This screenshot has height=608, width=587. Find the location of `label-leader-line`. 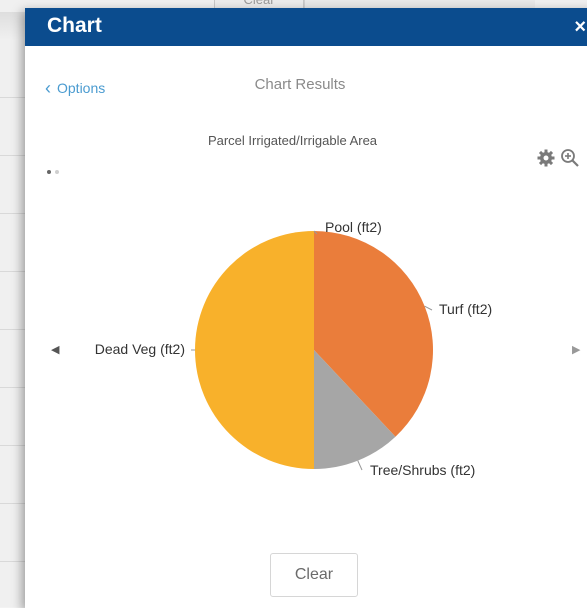

label-leader-line is located at coordinates (360, 465).